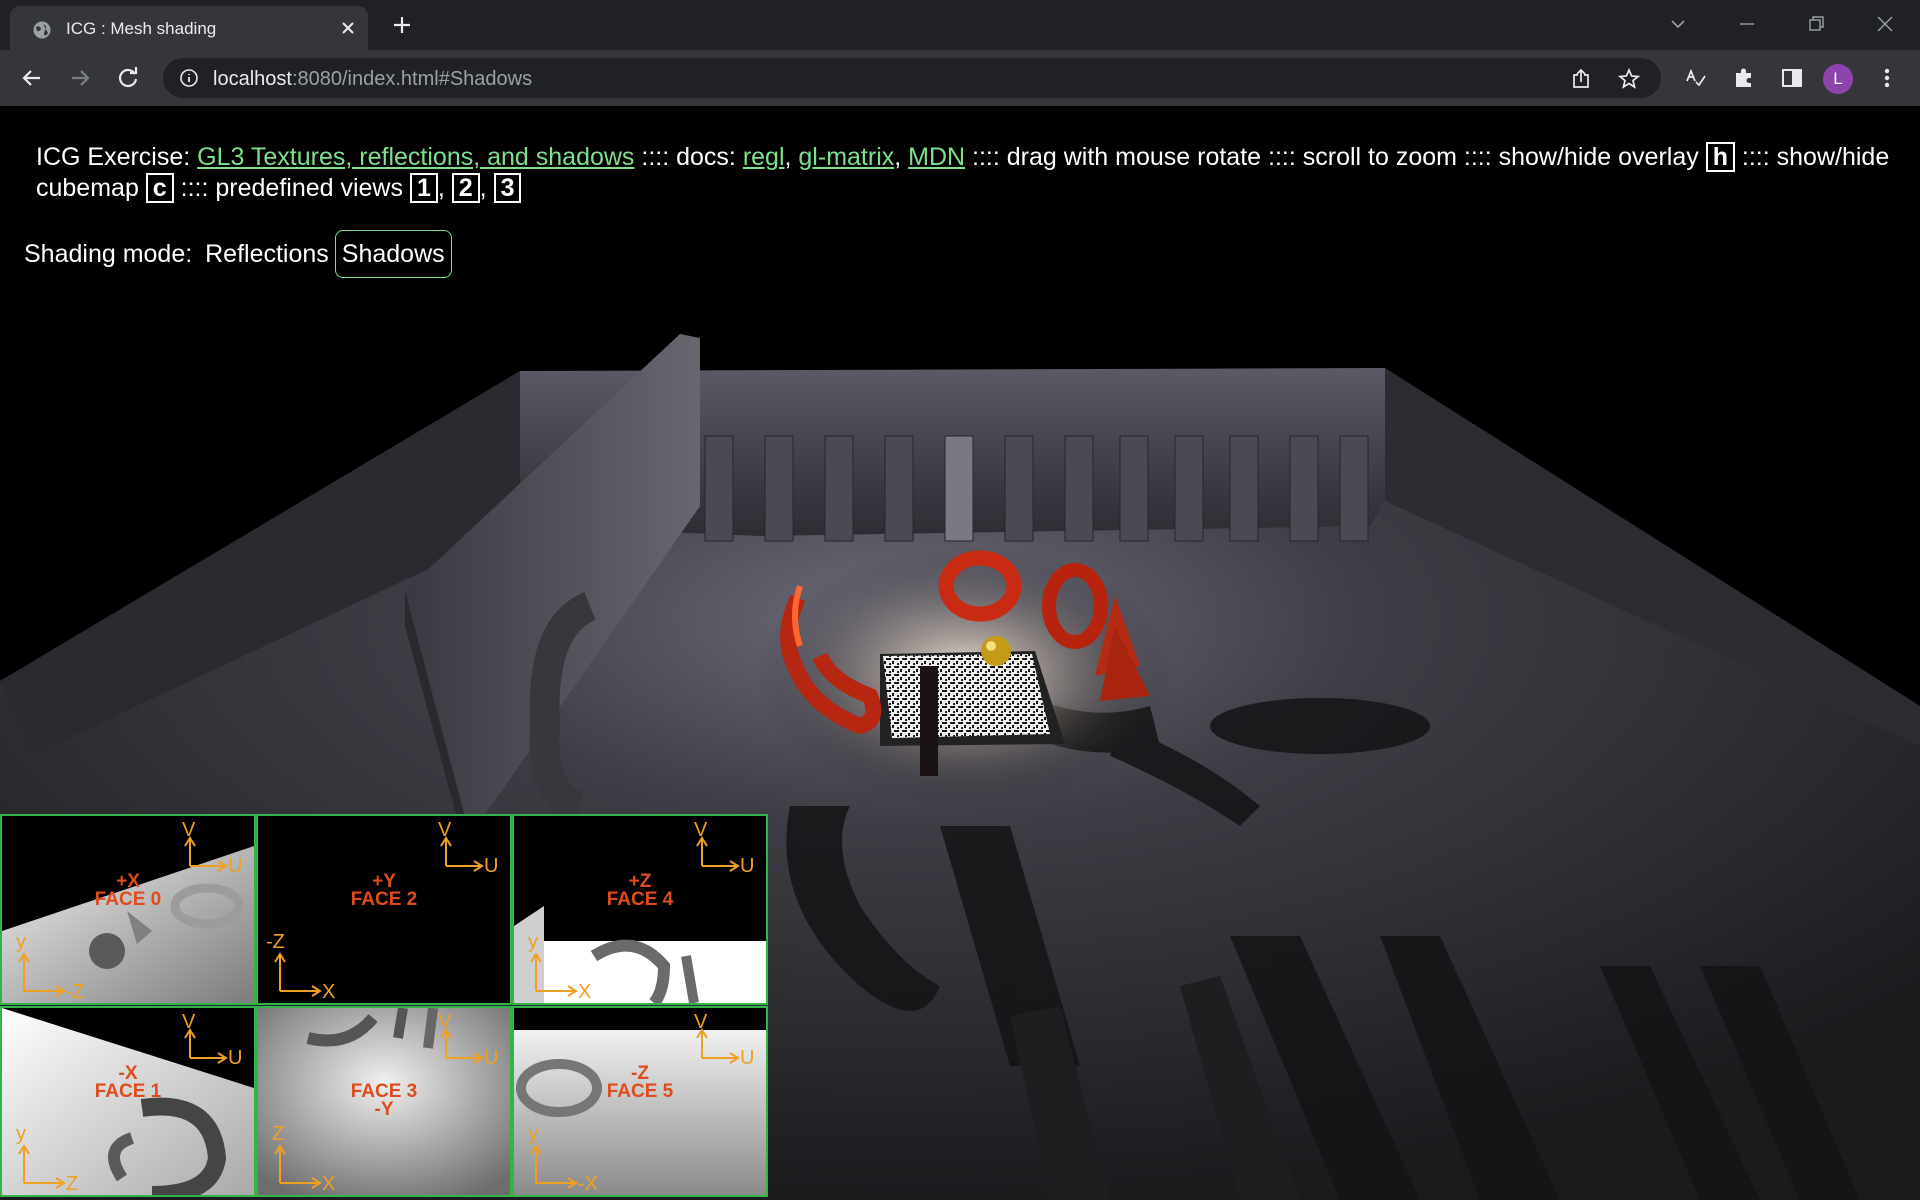  I want to click on browser-tab: ICG : Mesh shading, so click(189, 28).